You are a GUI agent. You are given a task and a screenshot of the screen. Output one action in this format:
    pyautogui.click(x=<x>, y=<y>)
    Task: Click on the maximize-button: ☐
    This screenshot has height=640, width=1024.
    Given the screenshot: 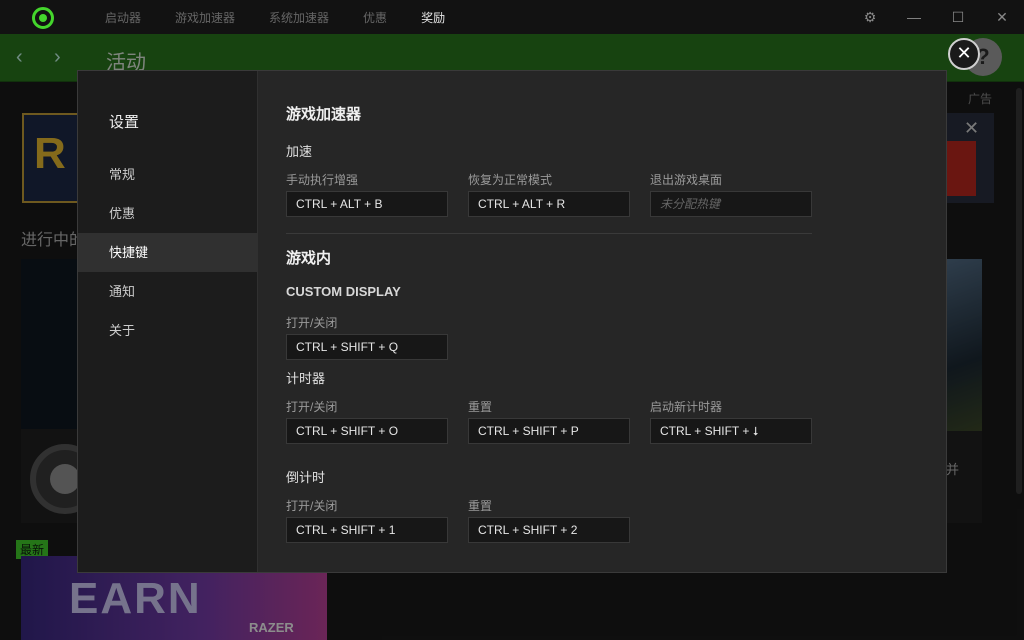 What is the action you would take?
    pyautogui.click(x=958, y=17)
    